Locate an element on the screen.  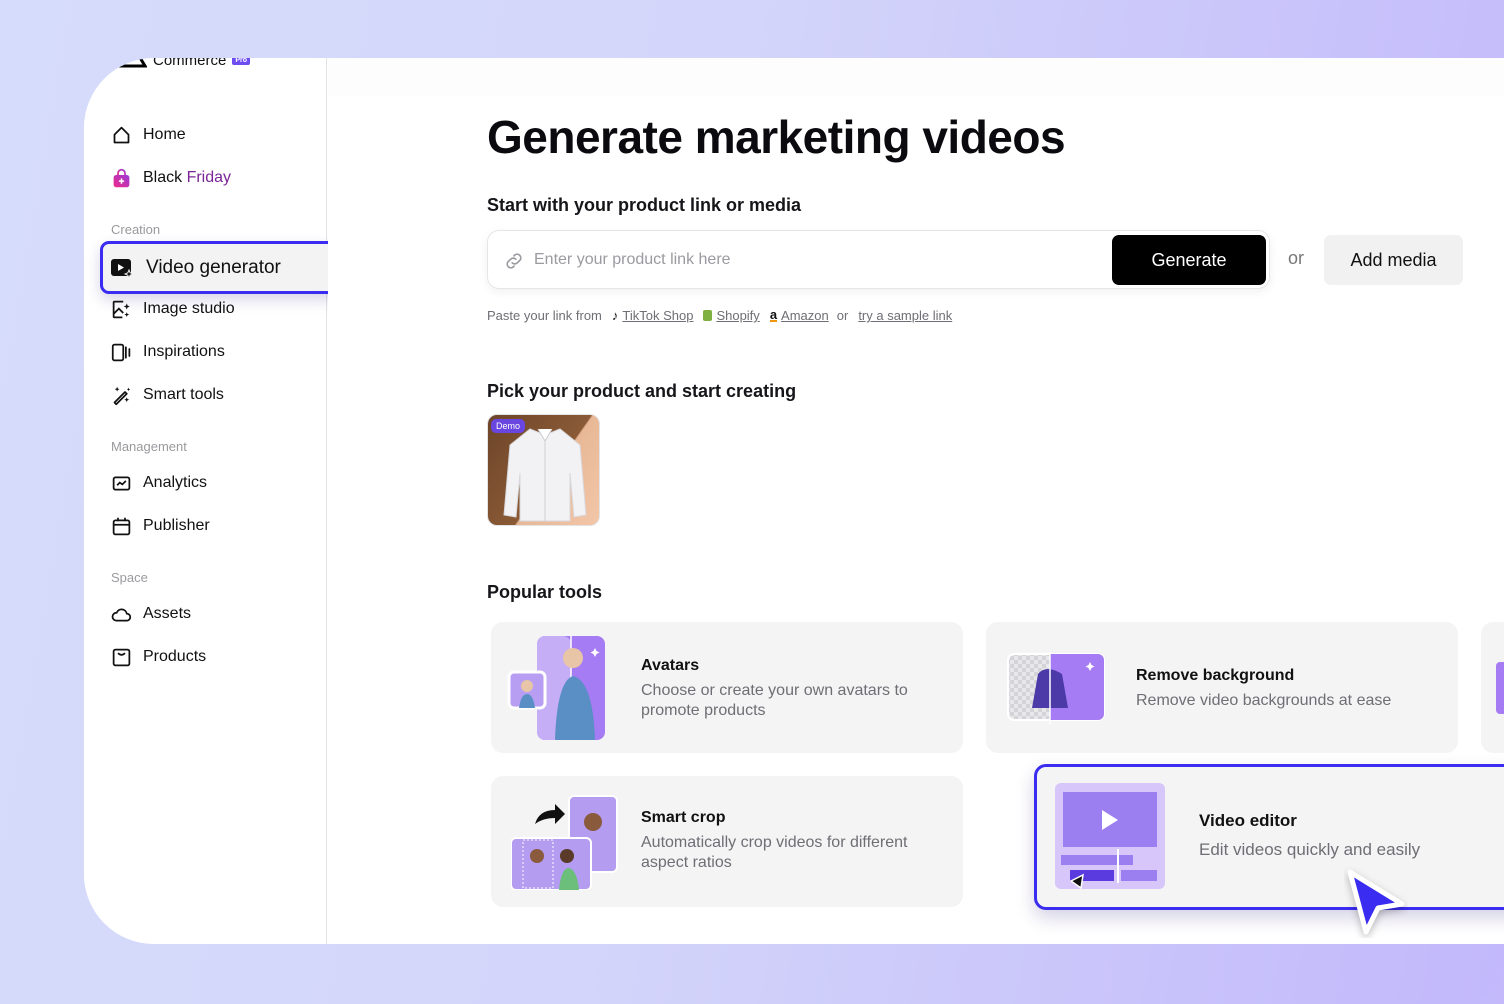
sidebar-item-products: Products is located at coordinates (158, 657).